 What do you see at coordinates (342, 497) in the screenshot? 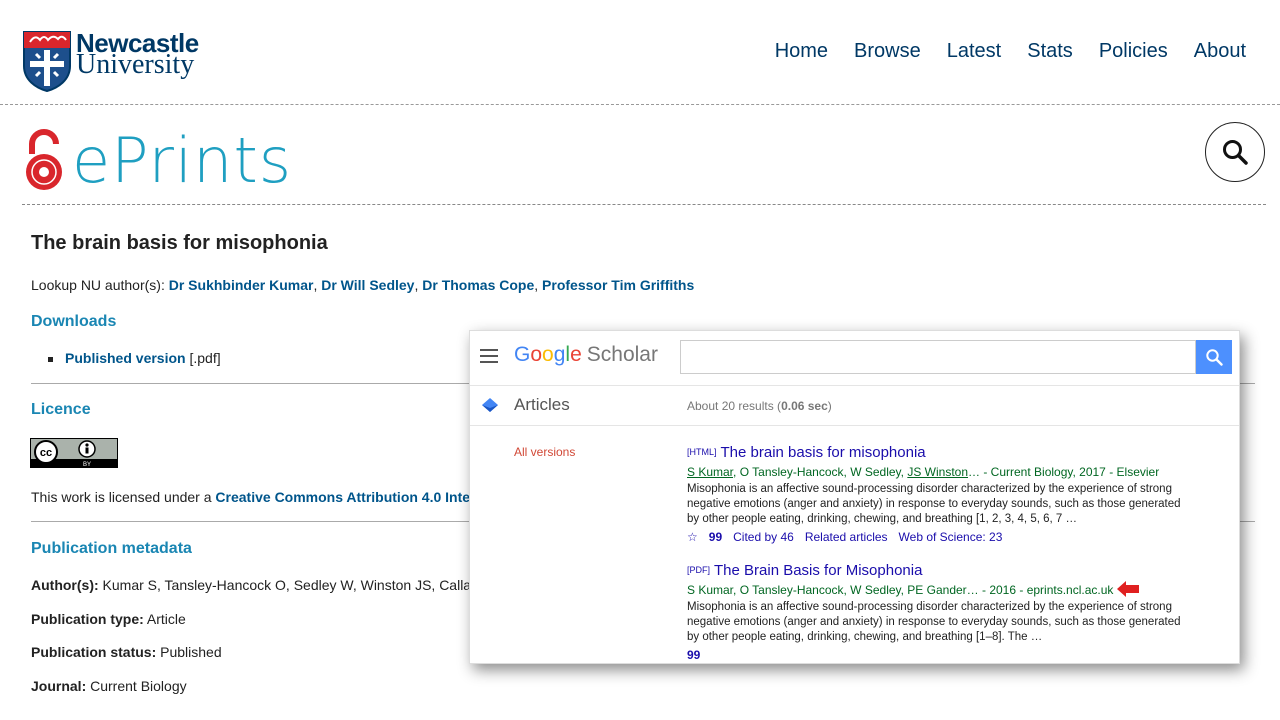
I see `license-link: Creative Commons Attribution 4.0 Inte` at bounding box center [342, 497].